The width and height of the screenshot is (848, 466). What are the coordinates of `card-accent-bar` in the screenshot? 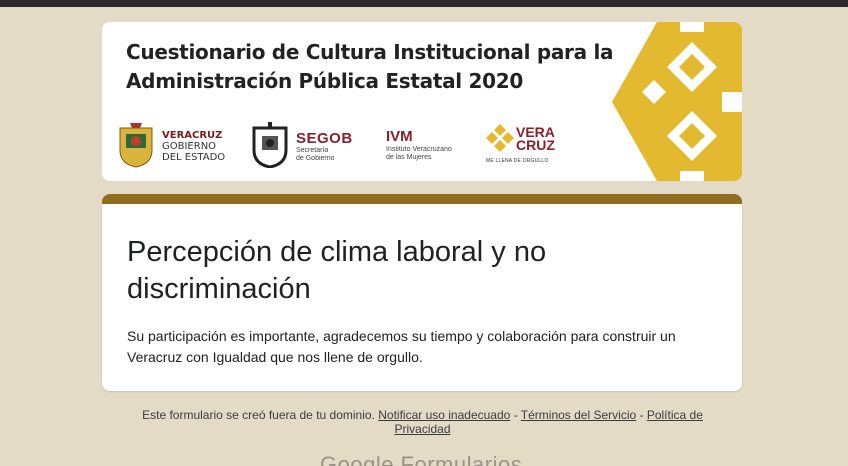 It's located at (422, 199).